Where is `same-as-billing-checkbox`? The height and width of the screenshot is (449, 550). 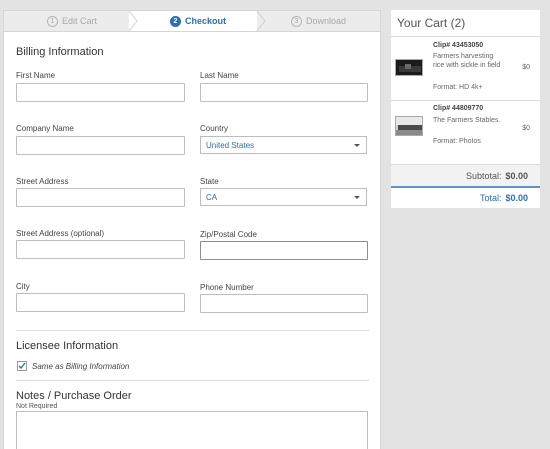 same-as-billing-checkbox is located at coordinates (22, 366).